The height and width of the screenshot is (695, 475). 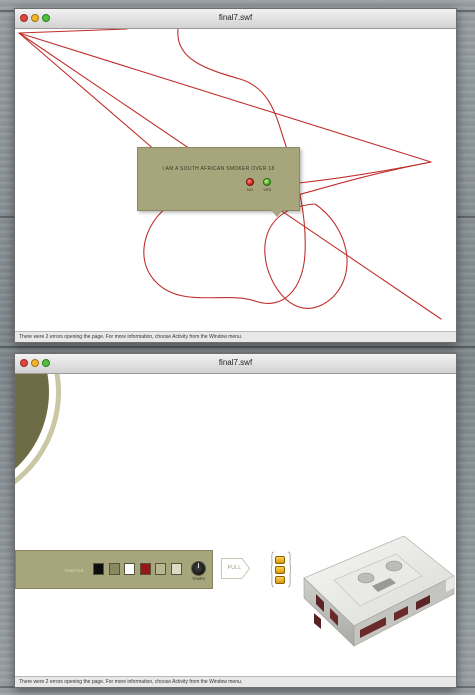 What do you see at coordinates (237, 347) in the screenshot?
I see `wood-plank-seam` at bounding box center [237, 347].